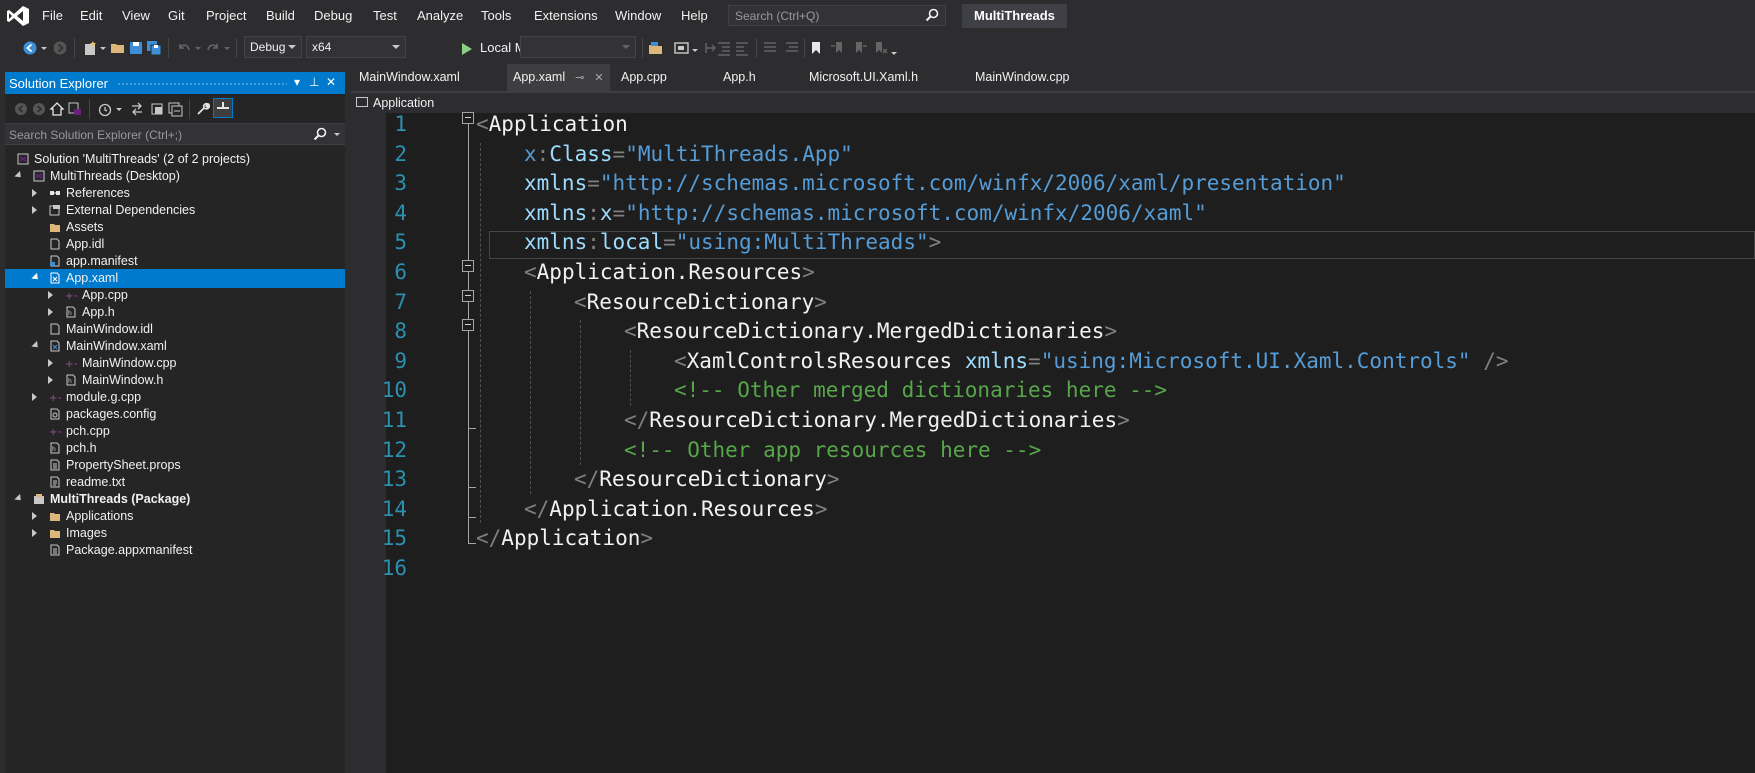  I want to click on solution-explorer-title-bar: Solution Explorer ▾ ⊥ ✕, so click(175, 83).